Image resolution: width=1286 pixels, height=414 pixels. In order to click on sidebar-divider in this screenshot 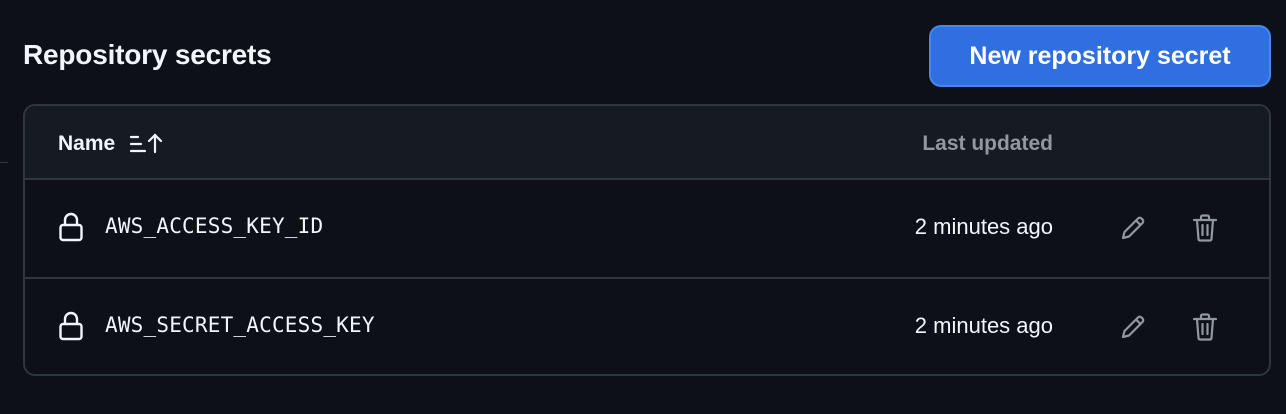, I will do `click(4, 162)`.